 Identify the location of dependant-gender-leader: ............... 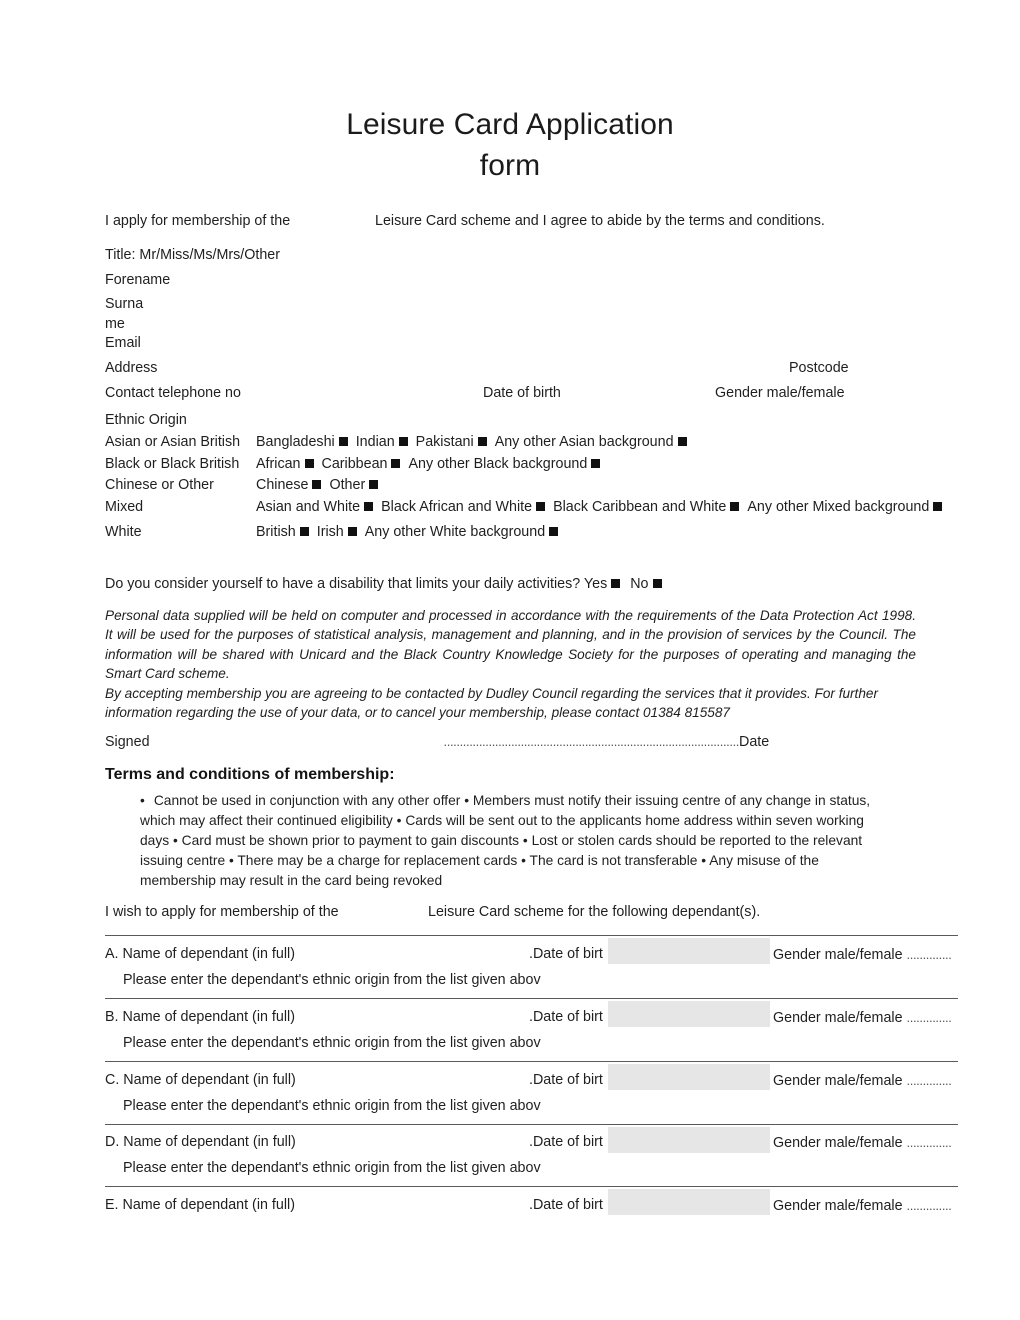
(929, 1017).